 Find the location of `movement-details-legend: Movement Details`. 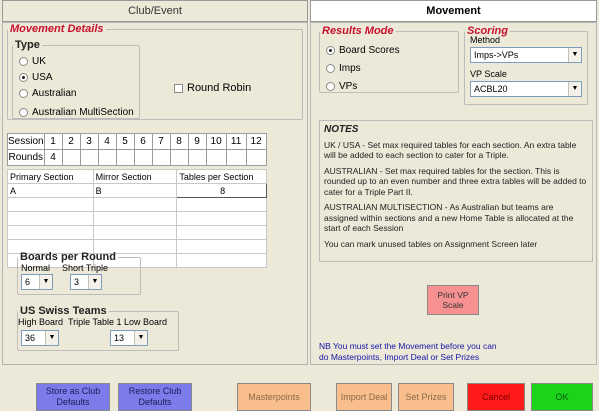

movement-details-legend: Movement Details is located at coordinates (57, 29).